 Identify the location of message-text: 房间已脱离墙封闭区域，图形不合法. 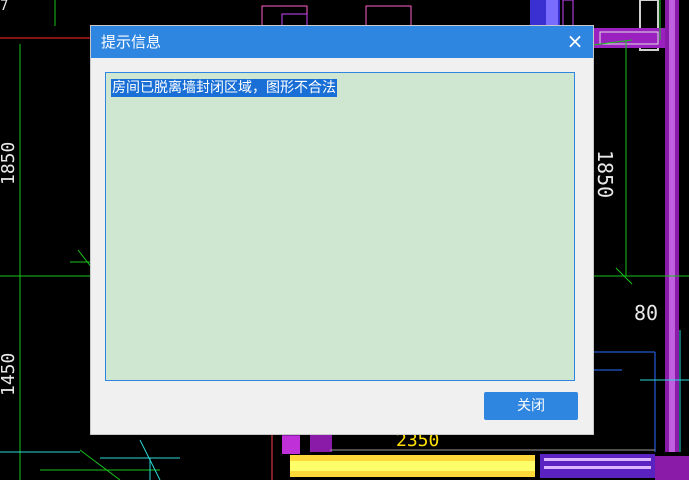
(224, 88).